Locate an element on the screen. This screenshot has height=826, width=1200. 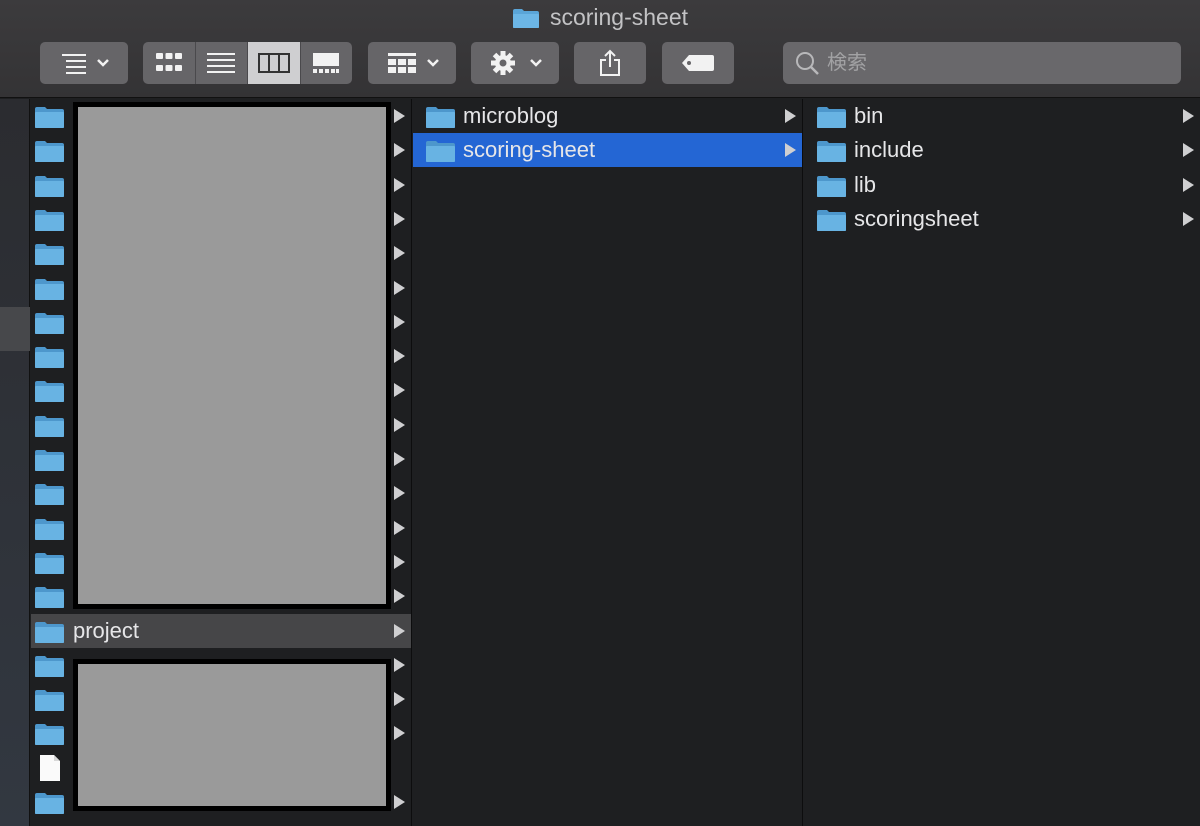
search-input is located at coordinates (997, 63).